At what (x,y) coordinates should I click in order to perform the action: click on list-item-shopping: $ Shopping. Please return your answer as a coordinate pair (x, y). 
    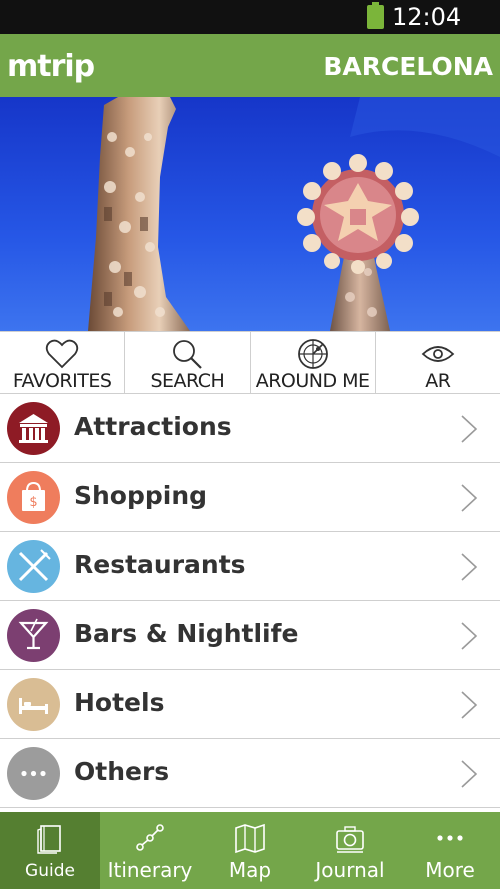
    Looking at the image, I should click on (250, 497).